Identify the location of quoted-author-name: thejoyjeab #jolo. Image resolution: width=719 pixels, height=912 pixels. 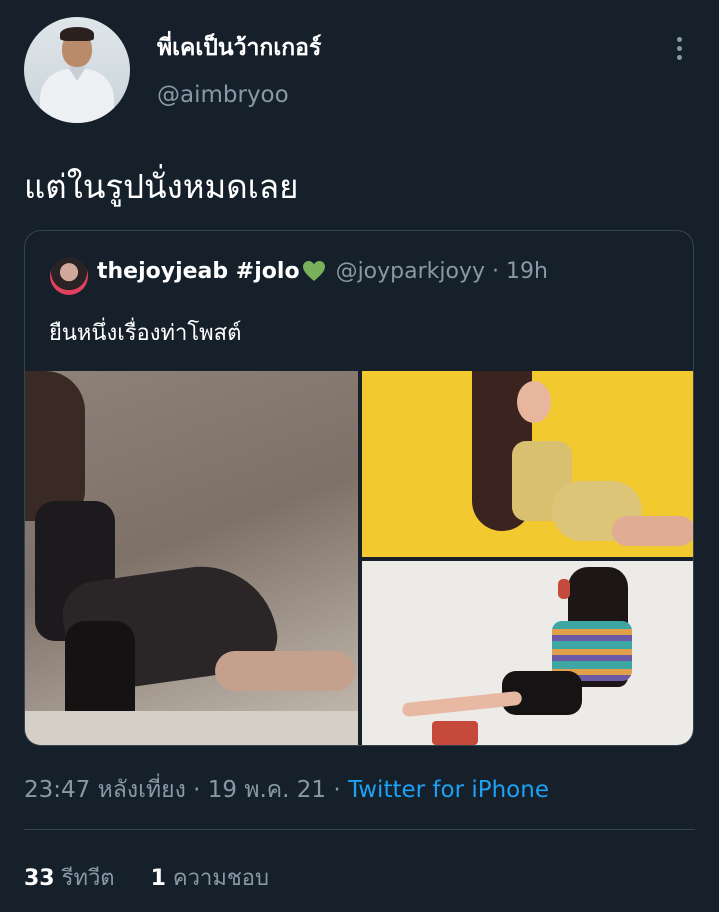
(198, 271).